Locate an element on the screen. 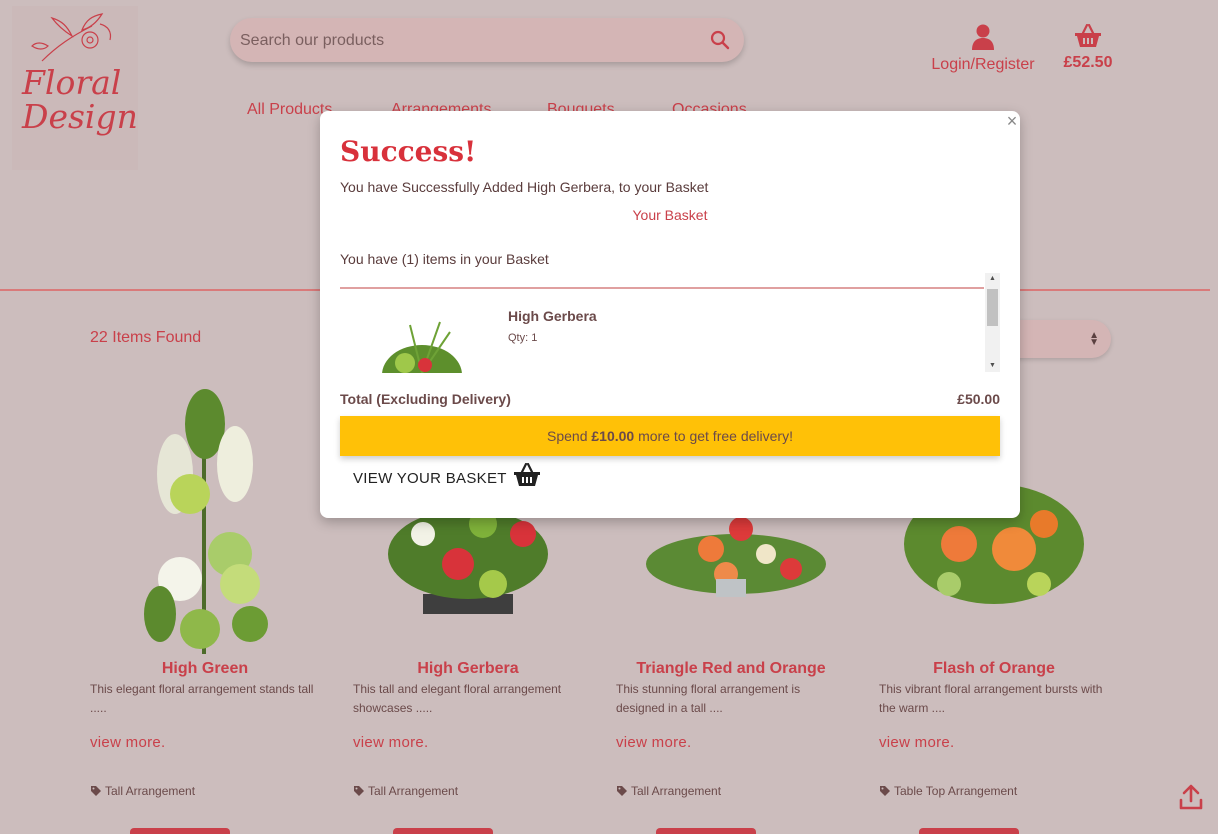 Image resolution: width=1218 pixels, height=834 pixels. basket-link: £52.50 is located at coordinates (1088, 48).